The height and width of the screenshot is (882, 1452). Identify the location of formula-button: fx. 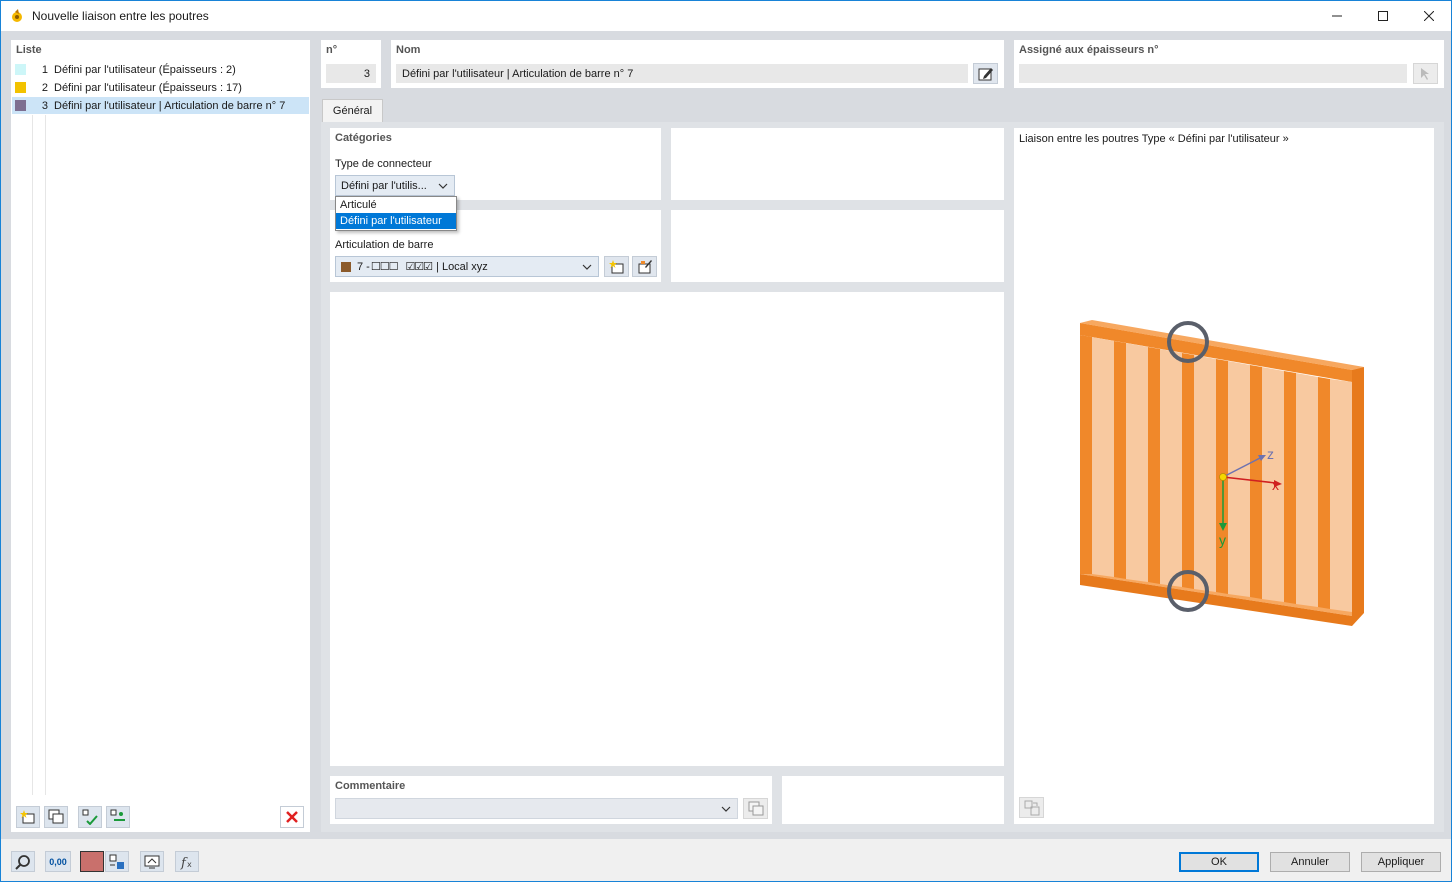
(187, 861).